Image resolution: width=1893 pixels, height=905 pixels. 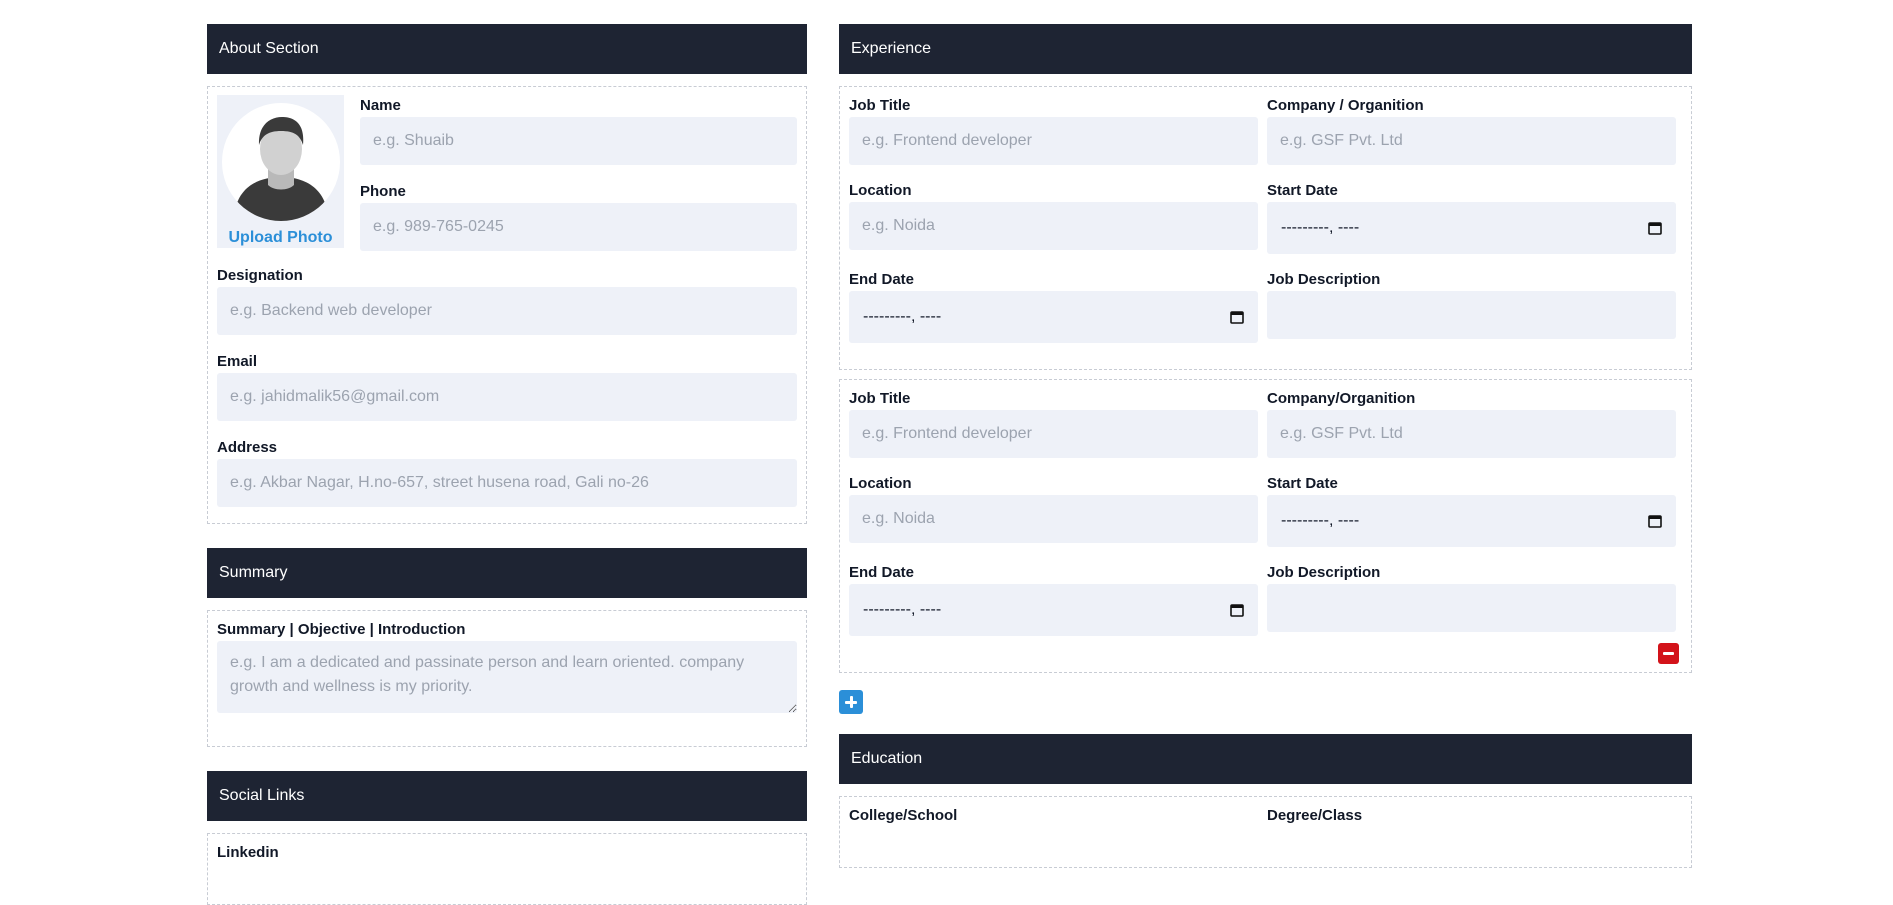 I want to click on summary-textarea, so click(x=507, y=677).